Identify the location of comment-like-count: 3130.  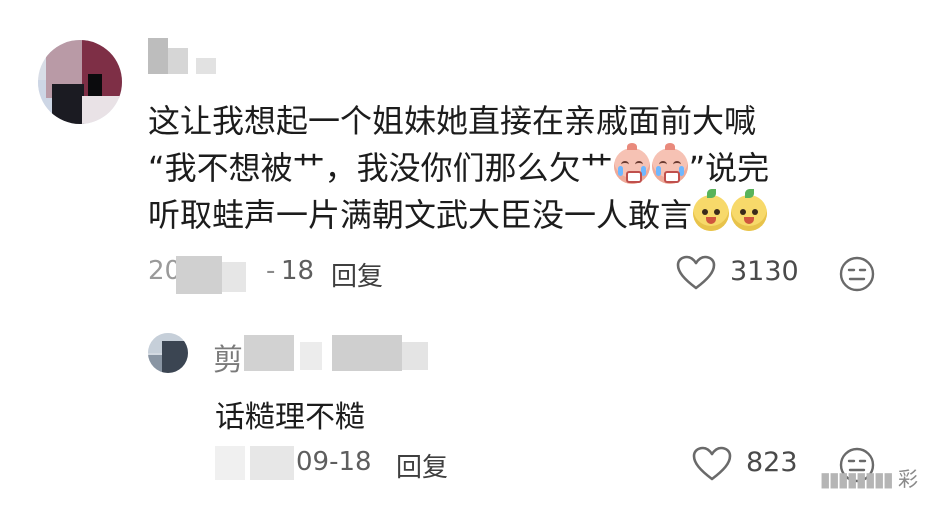
(764, 271).